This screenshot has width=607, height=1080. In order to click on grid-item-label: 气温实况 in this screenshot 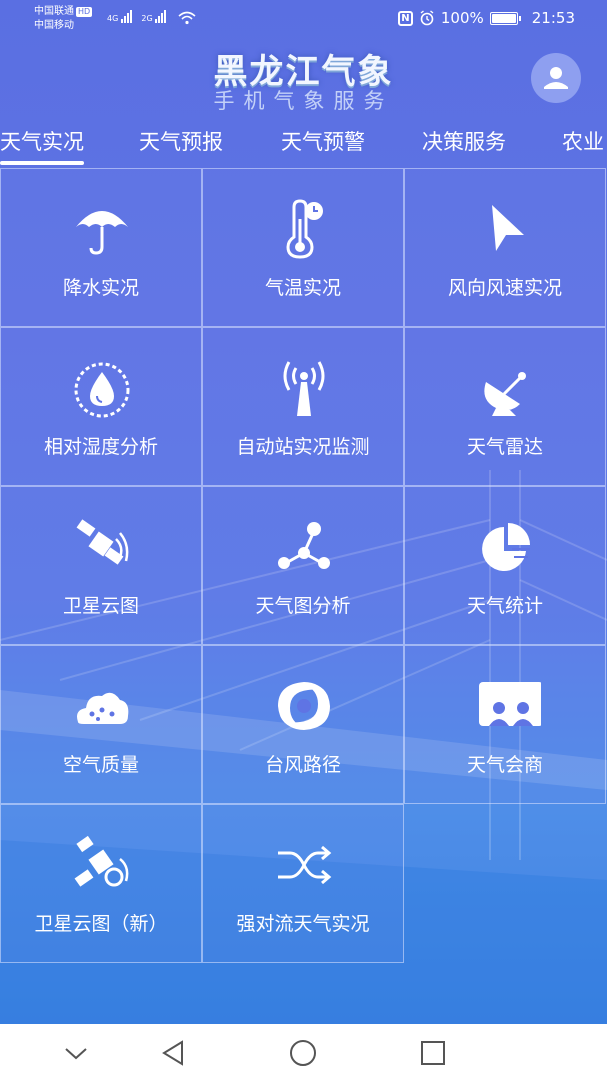, I will do `click(302, 288)`.